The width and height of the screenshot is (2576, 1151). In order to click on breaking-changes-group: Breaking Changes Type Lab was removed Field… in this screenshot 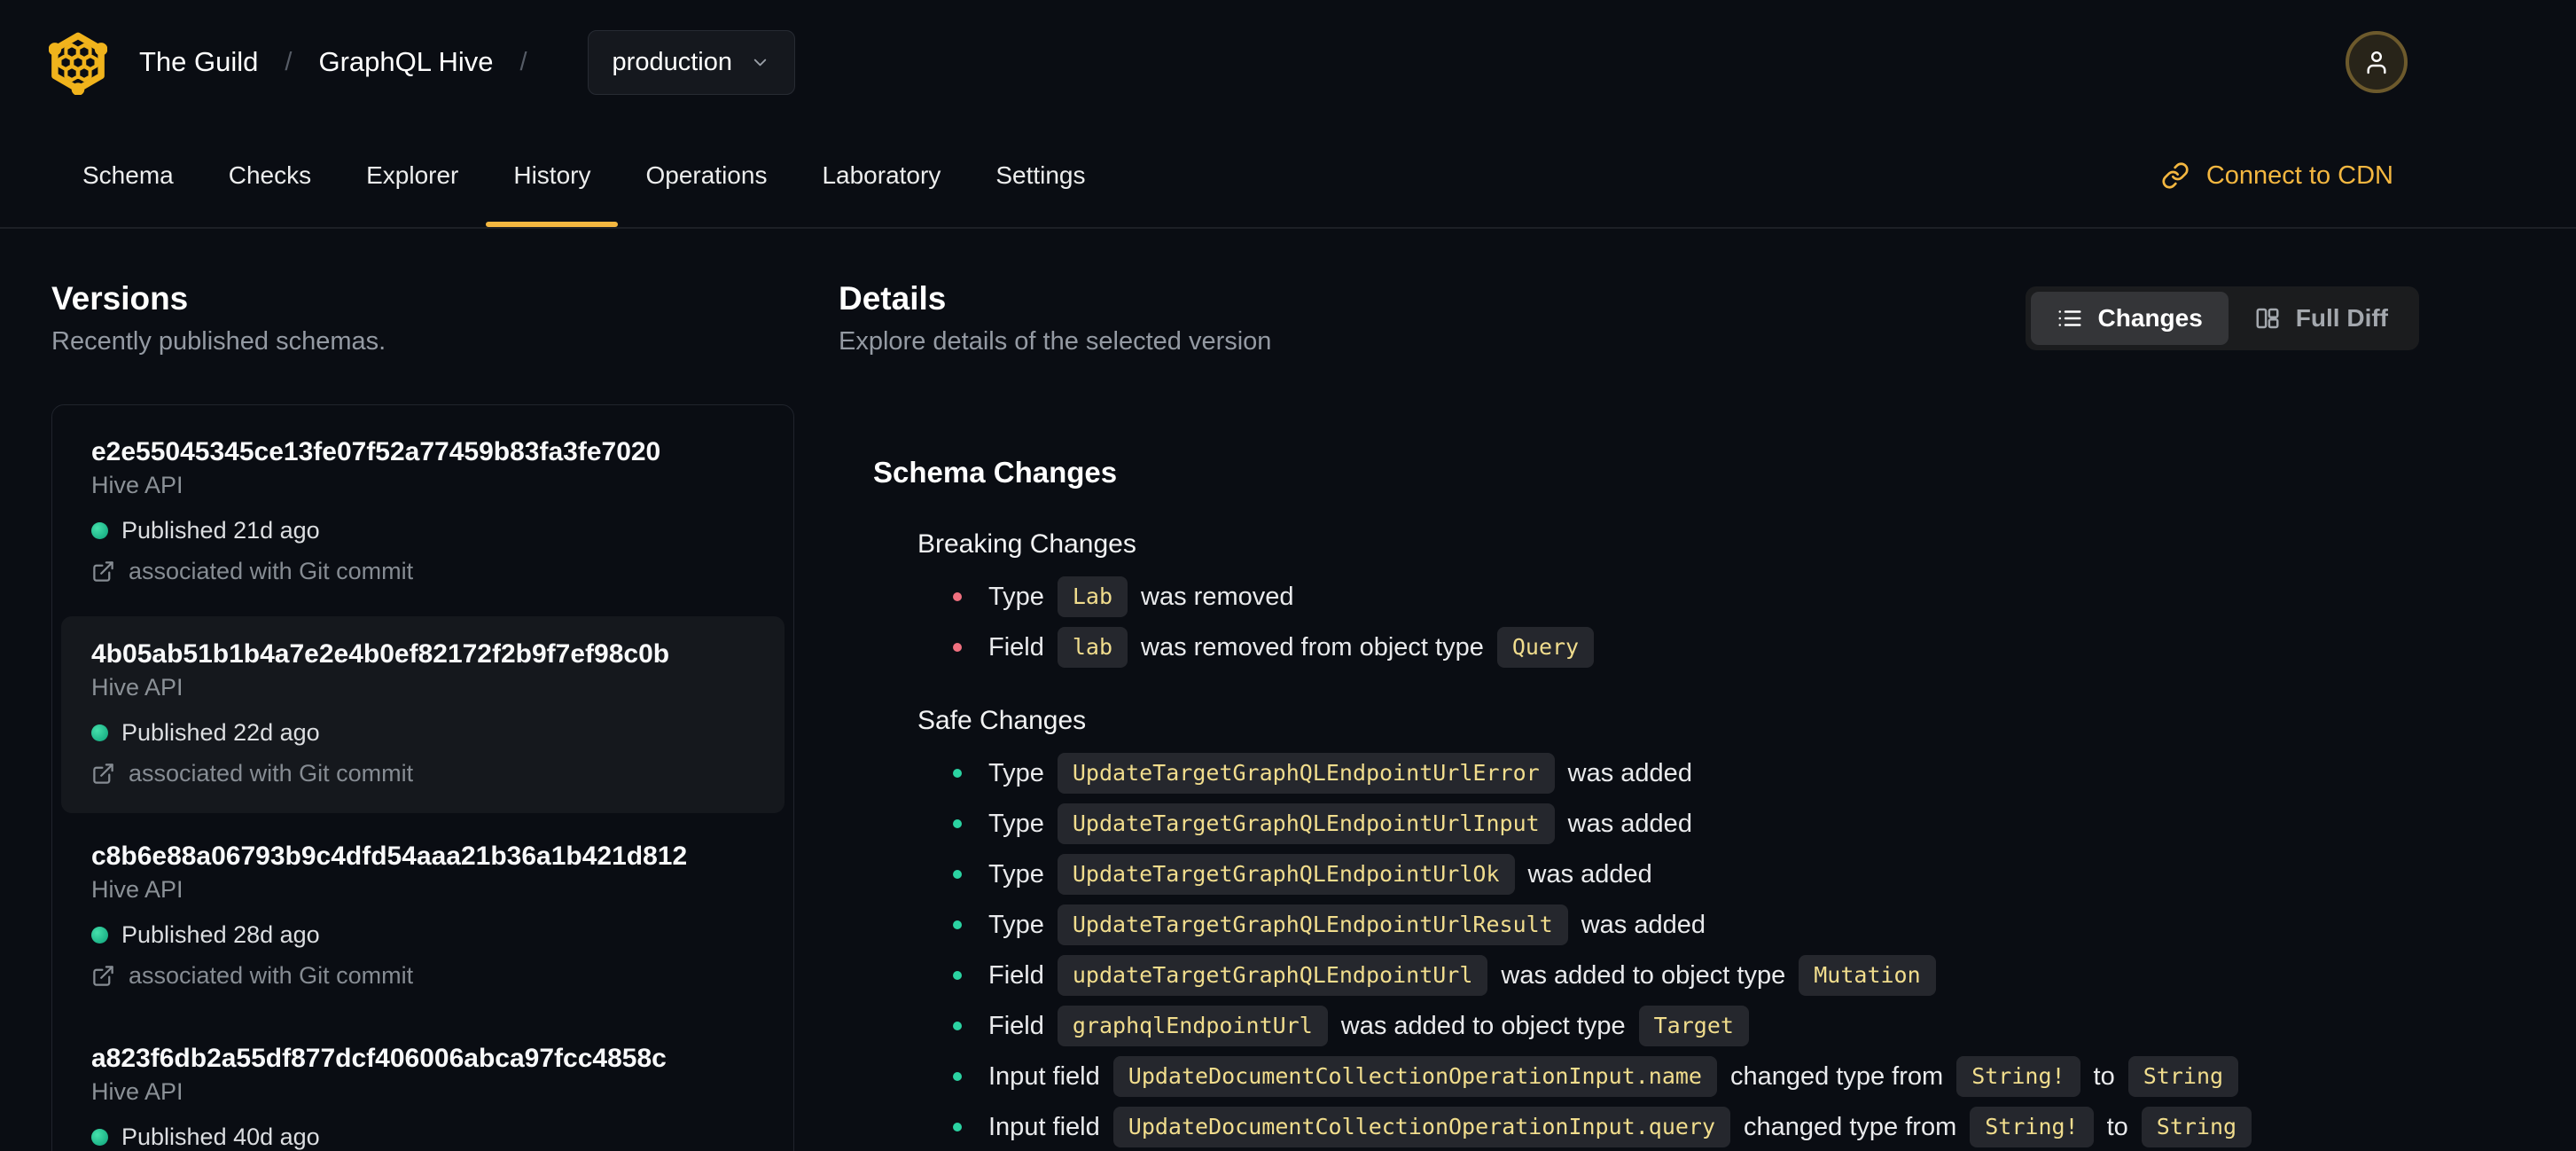, I will do `click(1720, 597)`.